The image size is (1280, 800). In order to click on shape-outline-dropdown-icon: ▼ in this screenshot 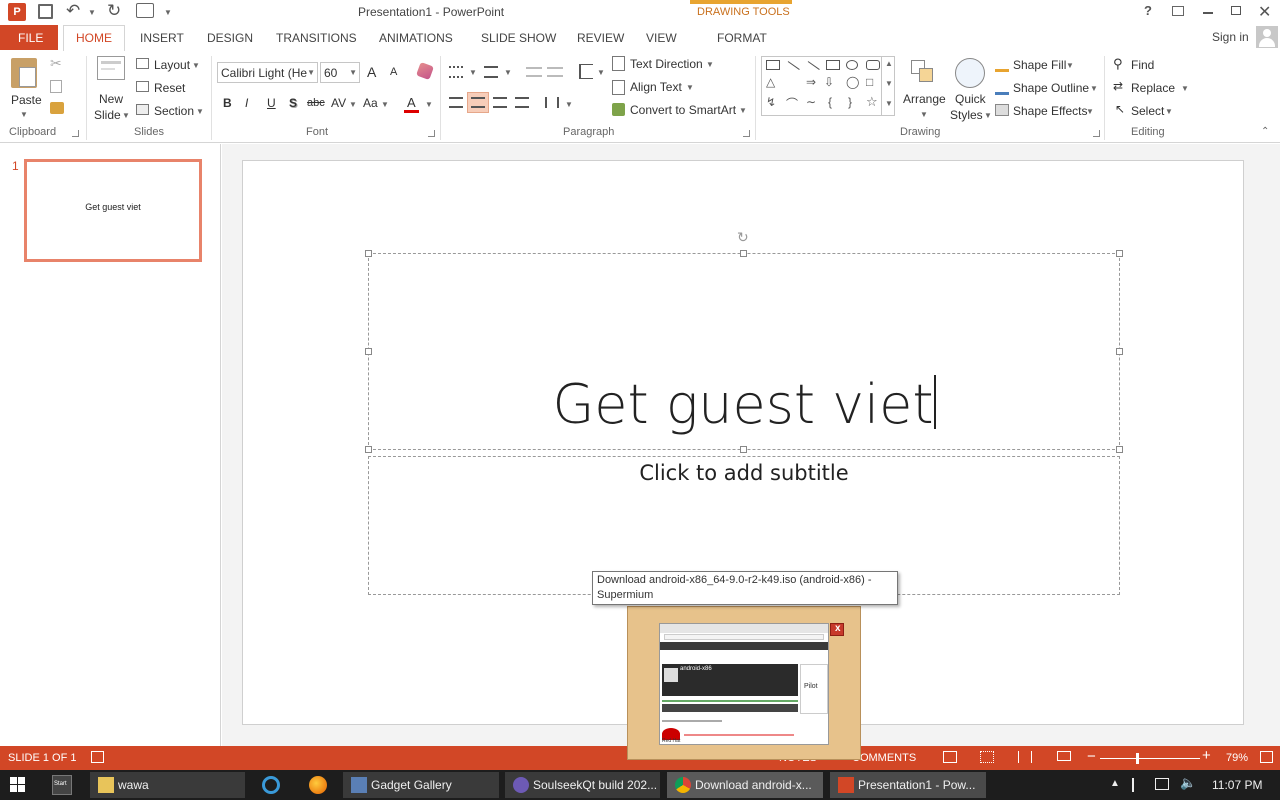, I will do `click(1094, 88)`.